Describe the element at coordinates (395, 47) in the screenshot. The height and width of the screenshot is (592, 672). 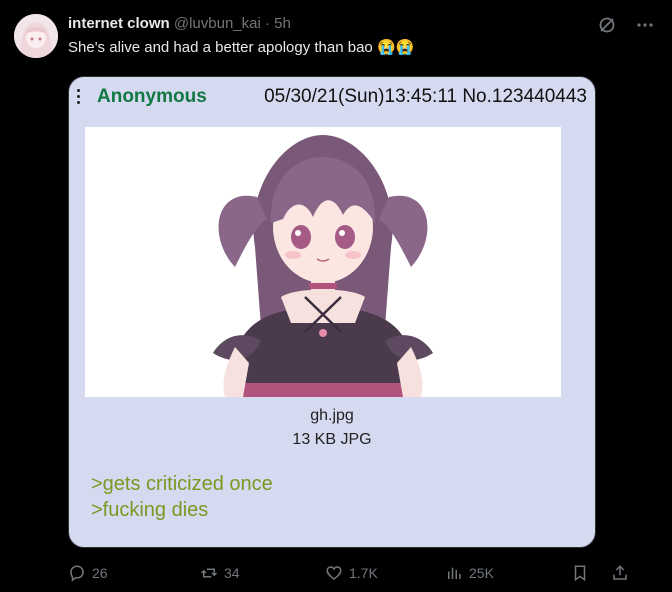
I see `crying-emoji: 😭😭` at that location.